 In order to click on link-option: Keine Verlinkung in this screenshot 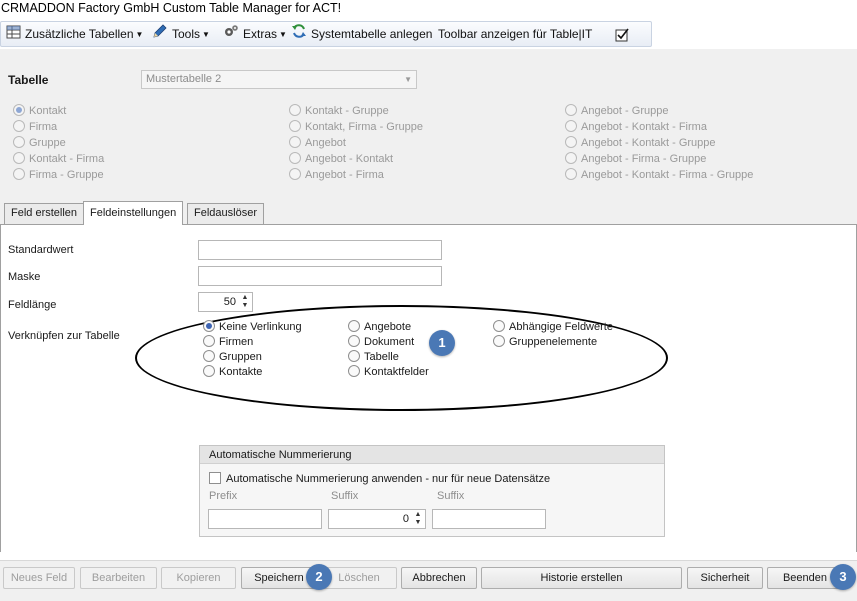, I will do `click(252, 327)`.